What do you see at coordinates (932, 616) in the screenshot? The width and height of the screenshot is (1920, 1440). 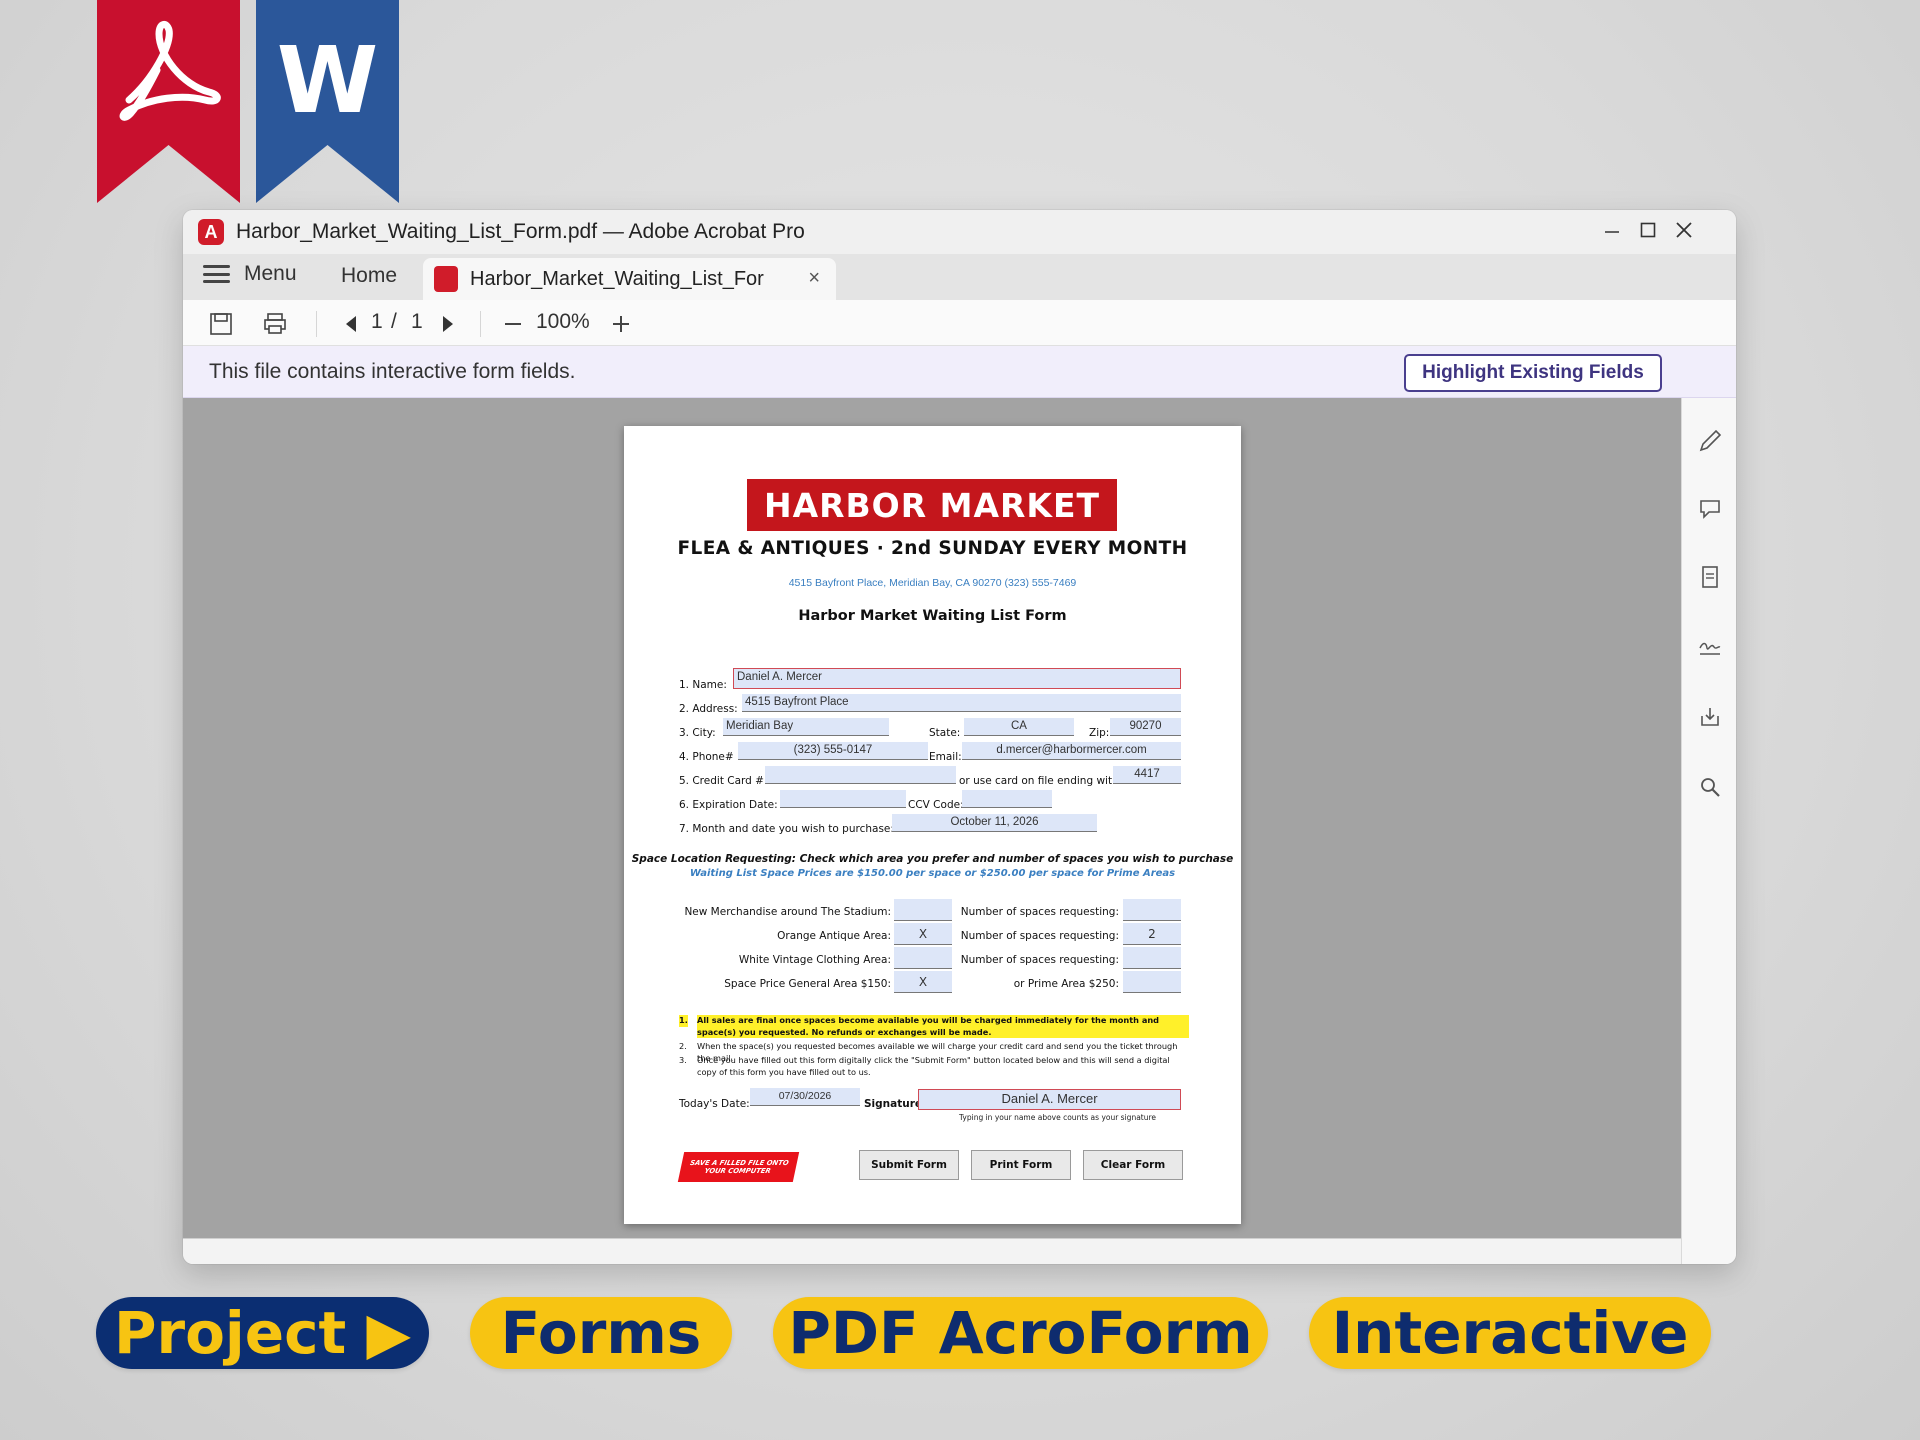 I see `form-title: Harbor Market Waiting List Form` at bounding box center [932, 616].